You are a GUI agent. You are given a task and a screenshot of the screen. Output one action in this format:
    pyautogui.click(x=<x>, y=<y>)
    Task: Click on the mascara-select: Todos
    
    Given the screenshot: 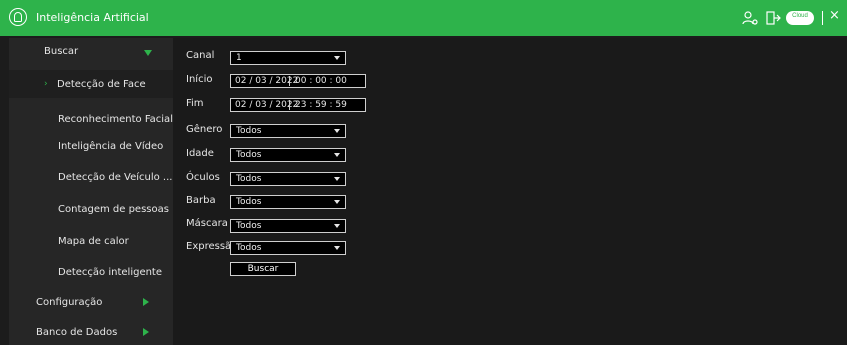 What is the action you would take?
    pyautogui.click(x=288, y=226)
    